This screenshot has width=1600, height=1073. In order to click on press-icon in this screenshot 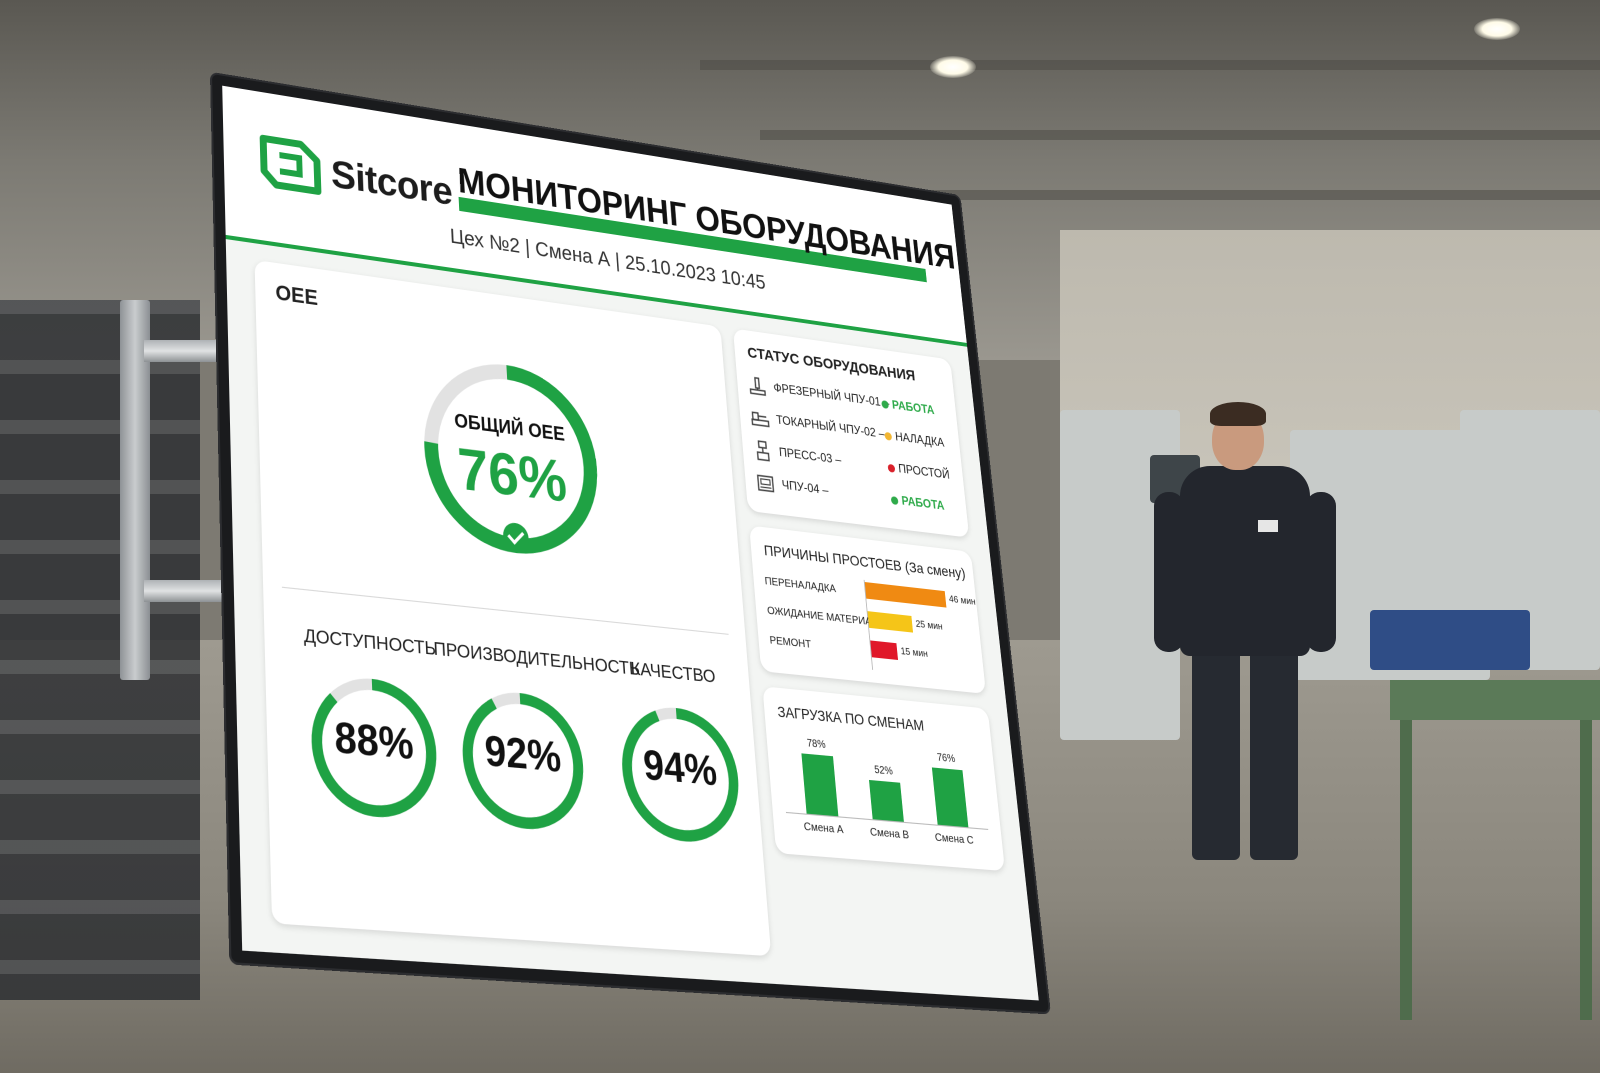, I will do `click(763, 450)`.